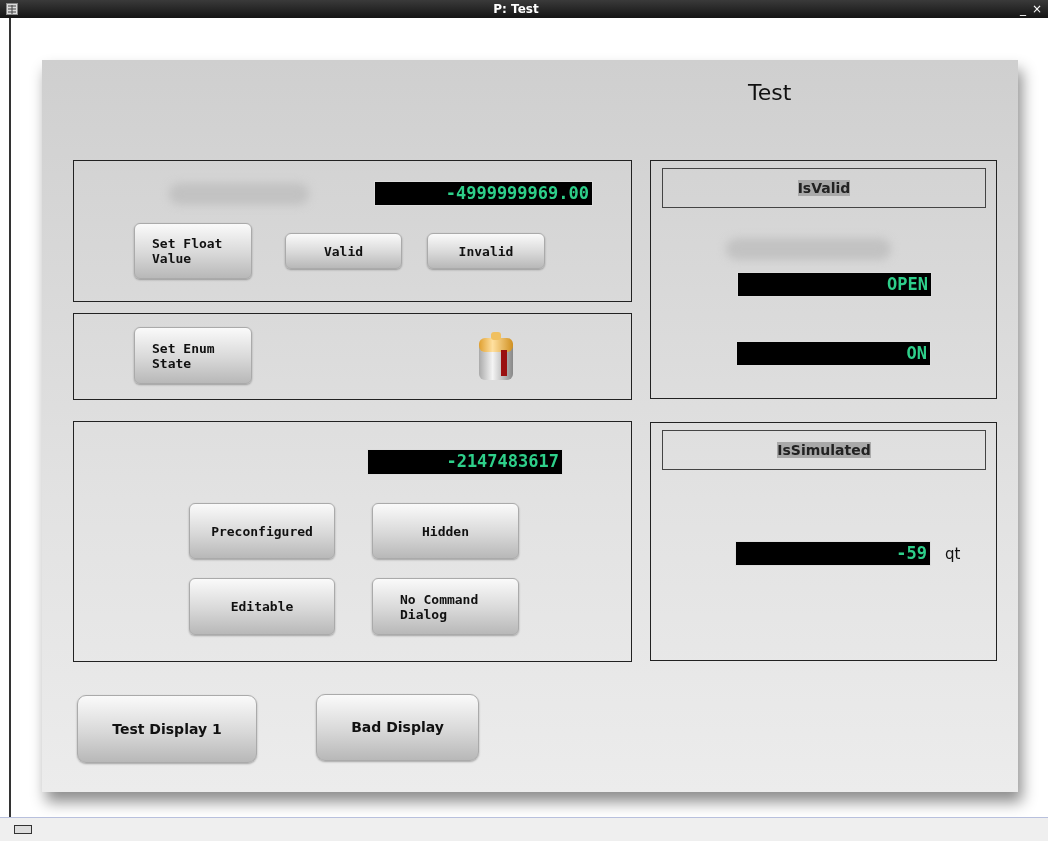 Image resolution: width=1048 pixels, height=841 pixels. What do you see at coordinates (953, 553) in the screenshot?
I see `unit-label: qt` at bounding box center [953, 553].